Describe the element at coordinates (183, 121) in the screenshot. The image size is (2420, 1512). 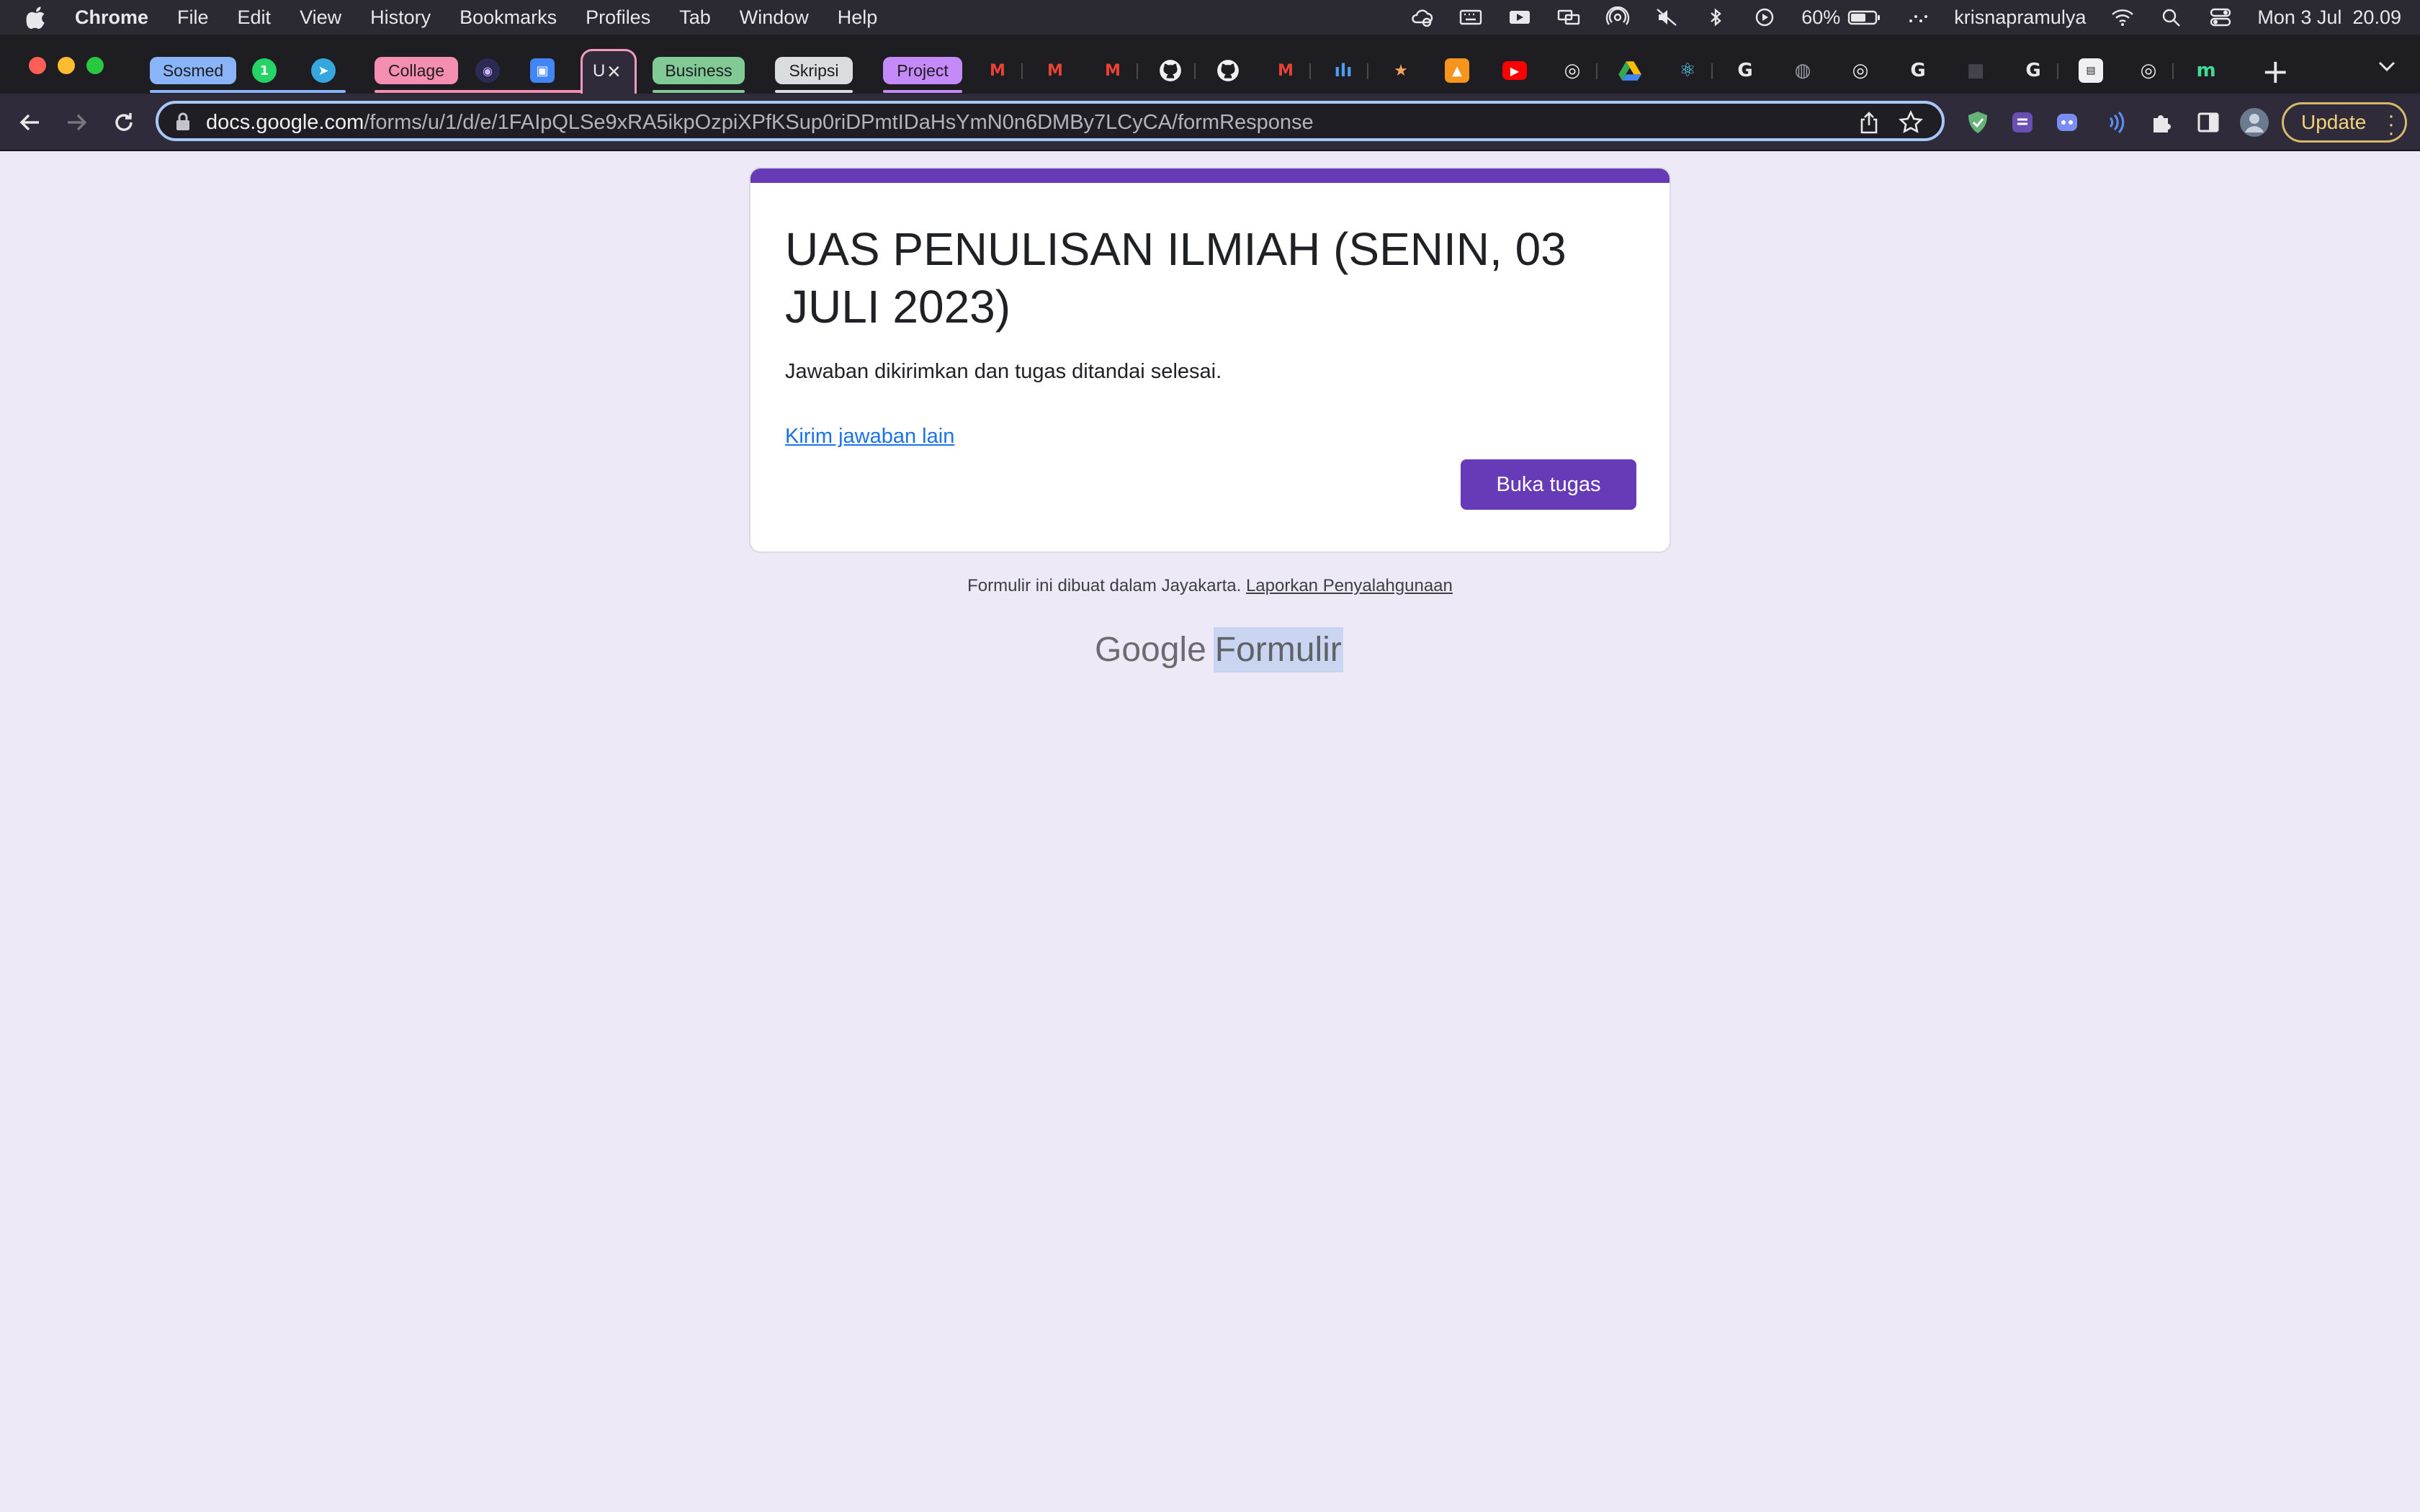
I see `lock-icon` at that location.